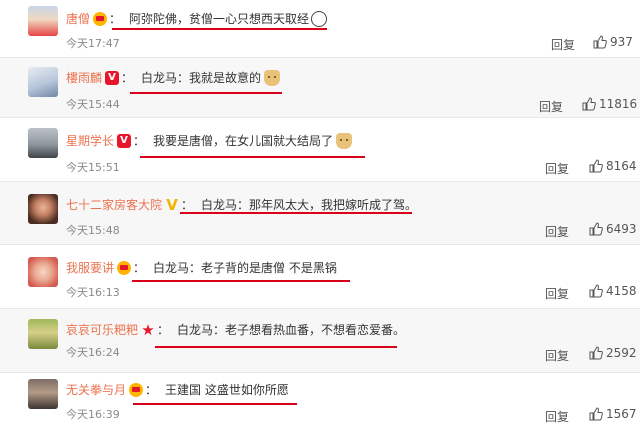 The height and width of the screenshot is (435, 640). I want to click on emoticon-icon, so click(319, 18).